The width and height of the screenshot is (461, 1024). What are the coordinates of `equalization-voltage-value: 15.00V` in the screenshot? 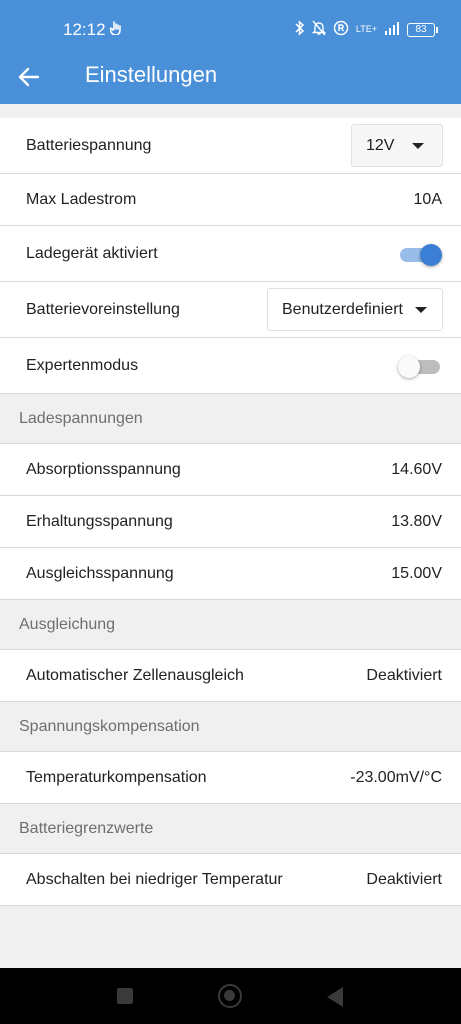 It's located at (416, 573).